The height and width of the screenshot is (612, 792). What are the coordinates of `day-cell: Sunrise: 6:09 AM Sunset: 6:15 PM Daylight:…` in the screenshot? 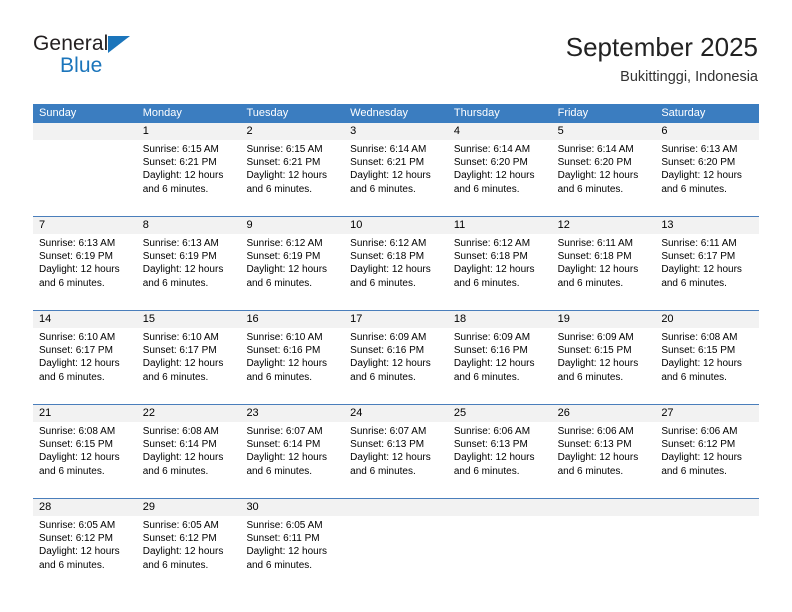 It's located at (604, 364).